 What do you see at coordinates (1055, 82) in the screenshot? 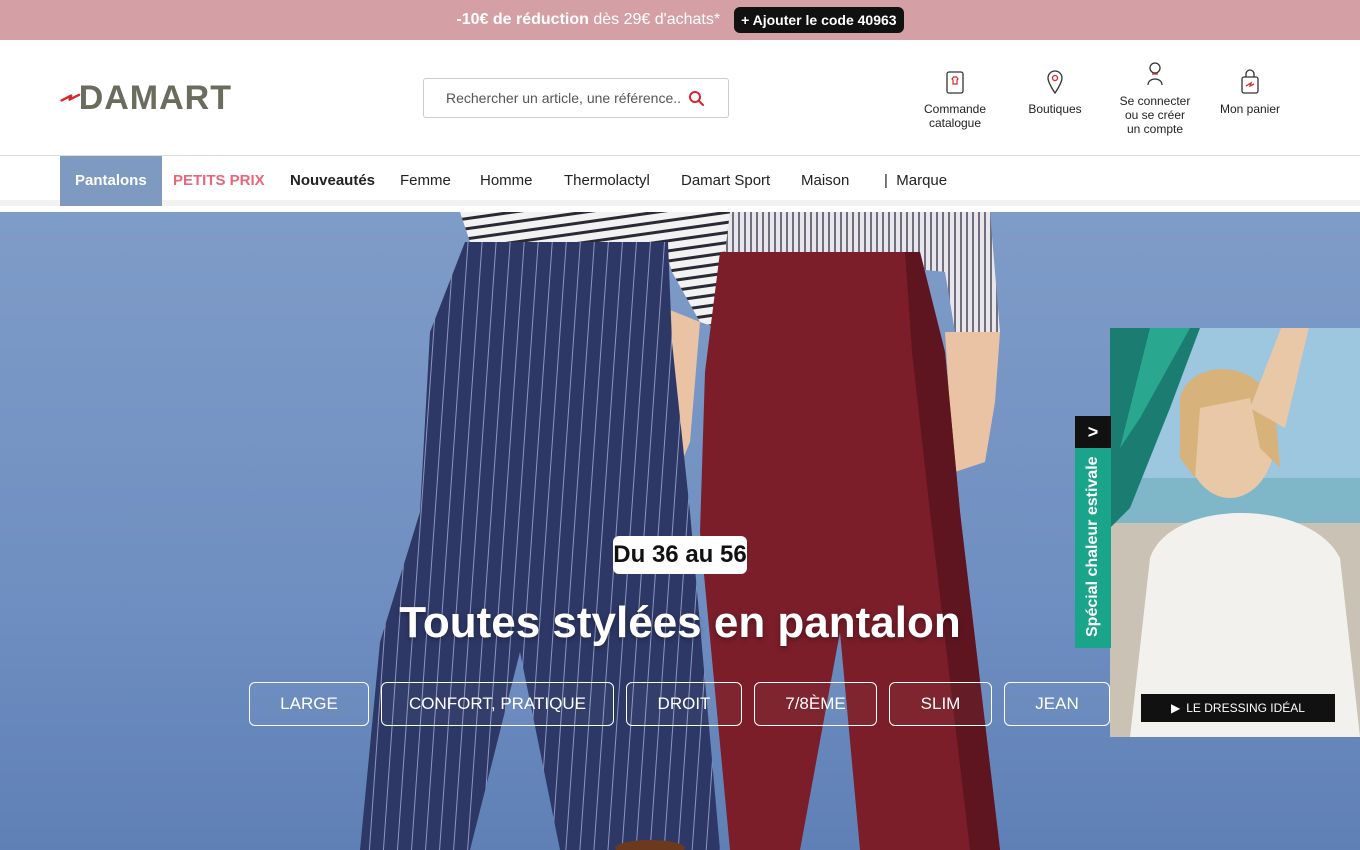
I see `location-pin-icon` at bounding box center [1055, 82].